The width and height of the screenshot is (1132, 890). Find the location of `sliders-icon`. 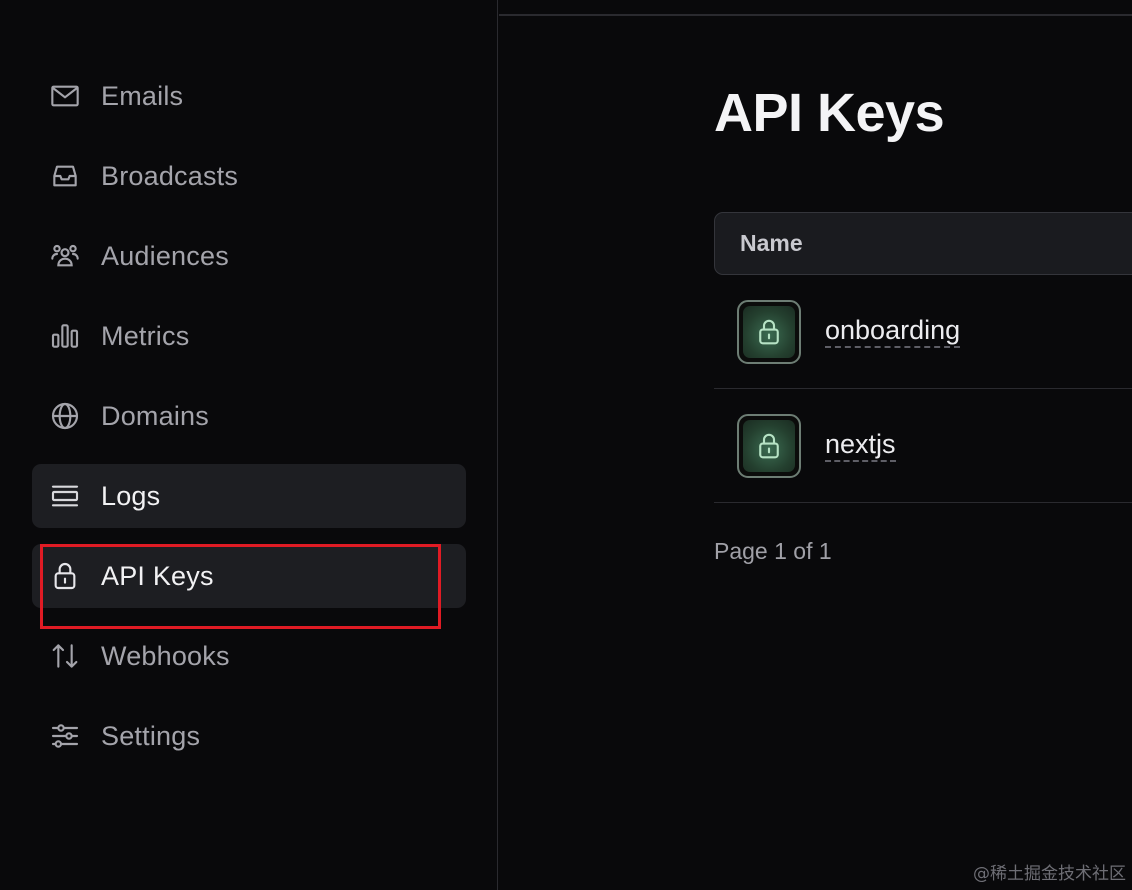

sliders-icon is located at coordinates (66, 736).